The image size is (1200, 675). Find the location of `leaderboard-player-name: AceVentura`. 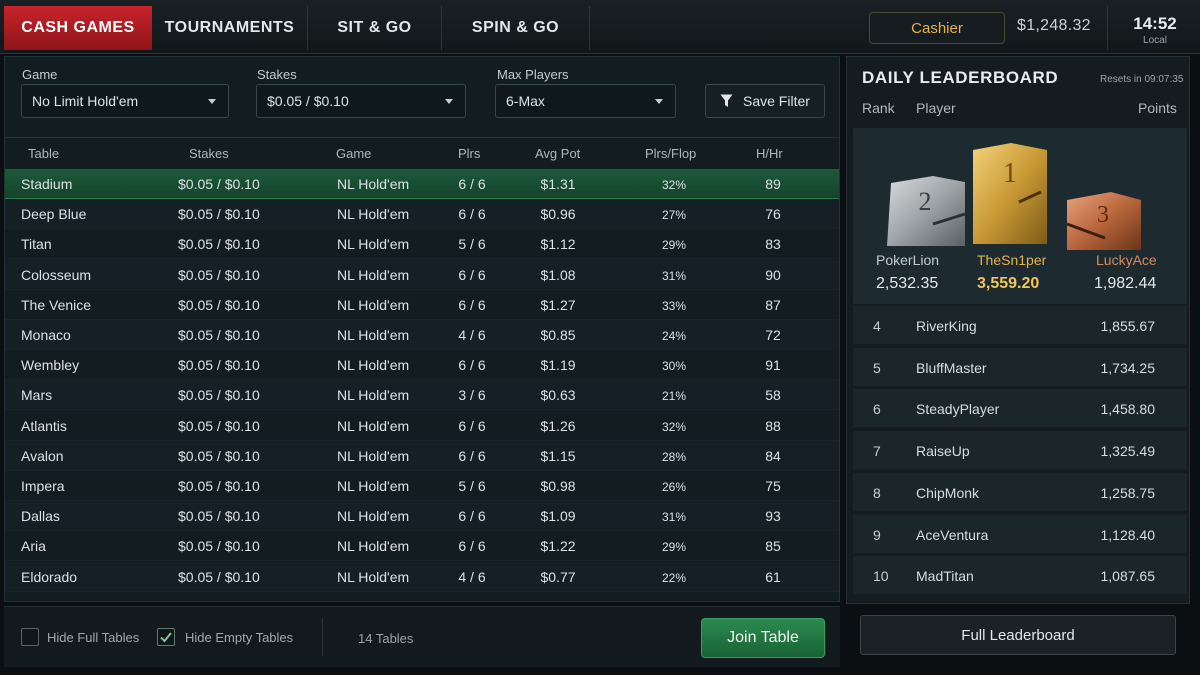

leaderboard-player-name: AceVentura is located at coordinates (952, 534).